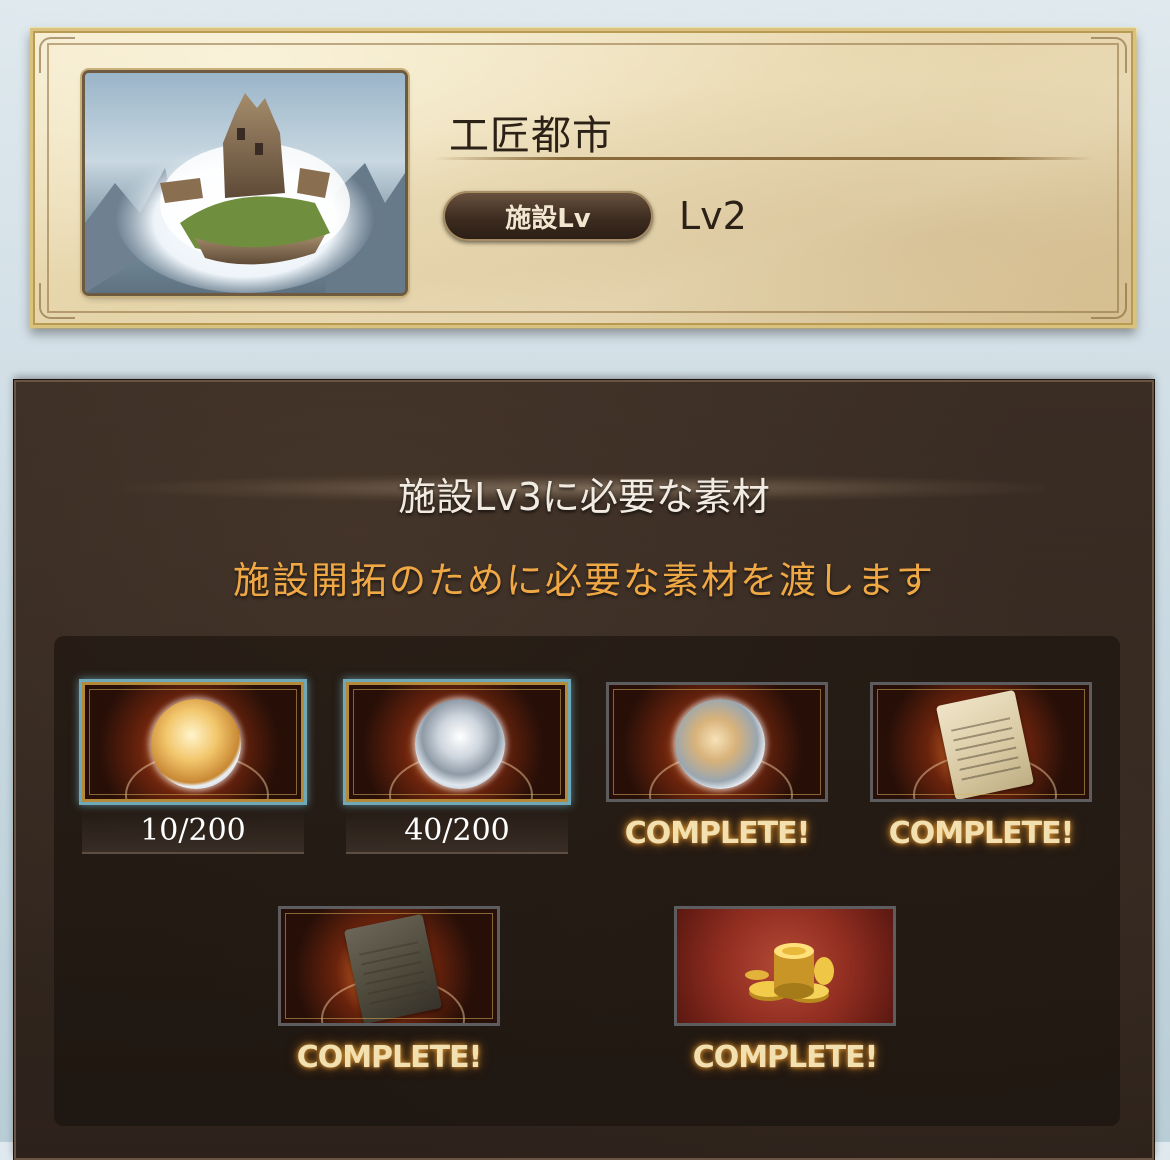  I want to click on floating-island-image, so click(245, 193).